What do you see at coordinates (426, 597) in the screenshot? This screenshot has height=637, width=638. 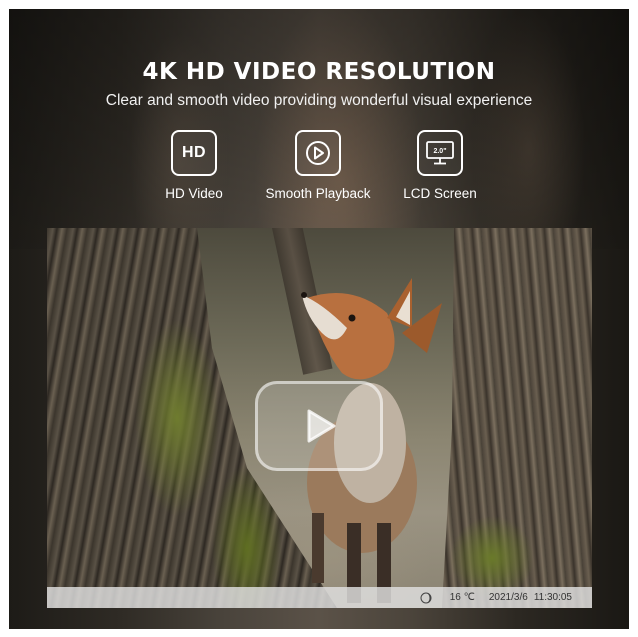 I see `night-mode-icon` at bounding box center [426, 597].